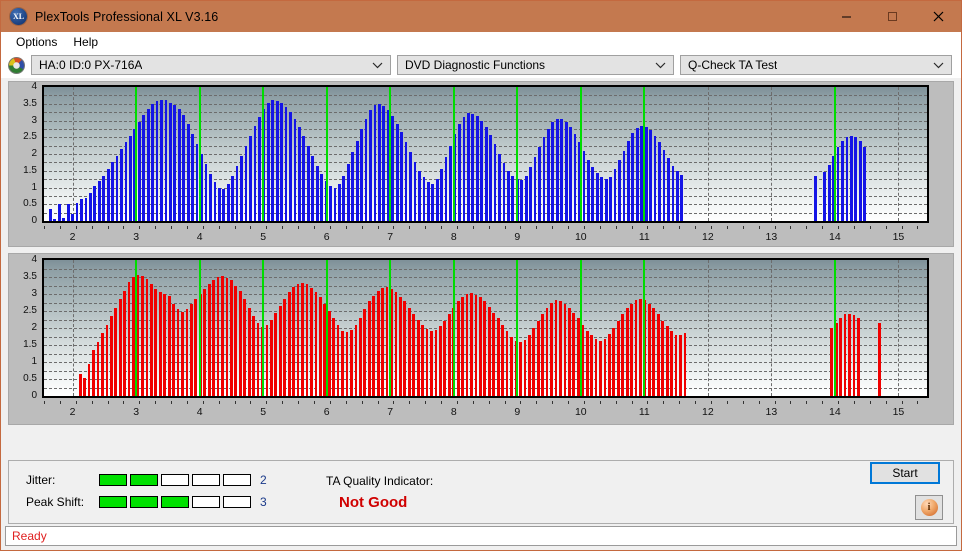  What do you see at coordinates (816, 65) in the screenshot?
I see `test-select: Q-Check TA Test` at bounding box center [816, 65].